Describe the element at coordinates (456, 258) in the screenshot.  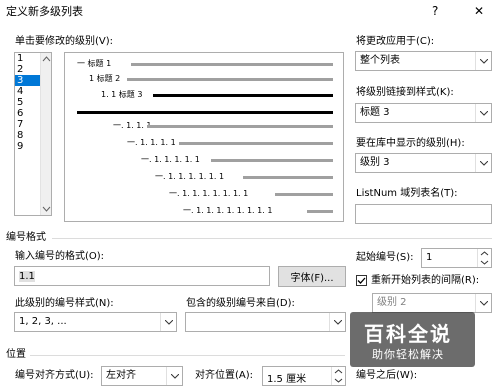
I see `start-at-spinner: 1` at that location.